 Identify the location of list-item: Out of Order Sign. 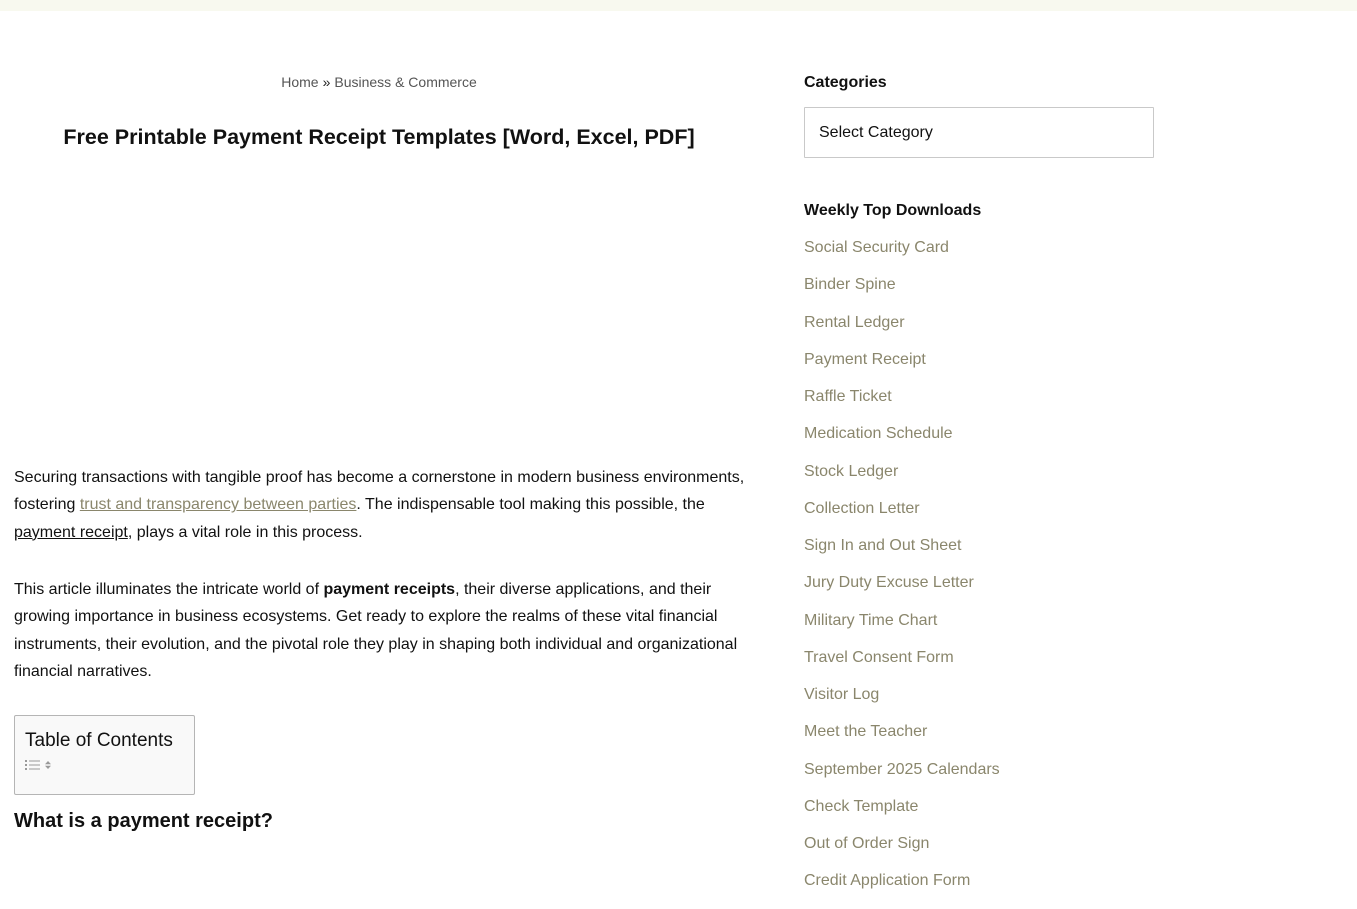
(902, 852).